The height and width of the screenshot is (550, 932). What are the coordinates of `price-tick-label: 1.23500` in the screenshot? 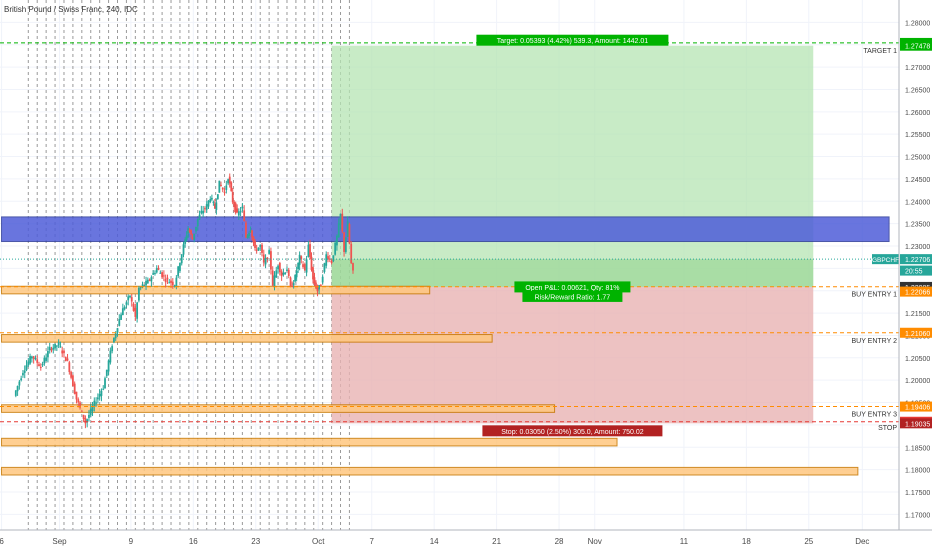 It's located at (917, 225).